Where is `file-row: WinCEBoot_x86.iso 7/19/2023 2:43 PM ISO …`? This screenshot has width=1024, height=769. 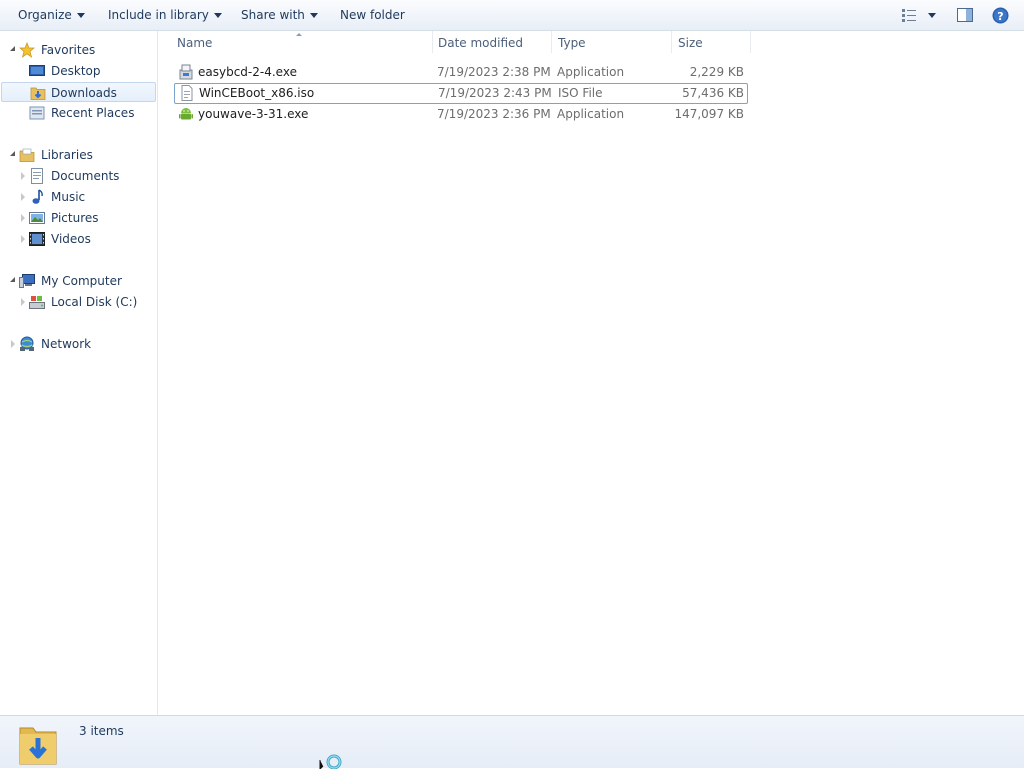
file-row: WinCEBoot_x86.iso 7/19/2023 2:43 PM ISO … is located at coordinates (461, 93).